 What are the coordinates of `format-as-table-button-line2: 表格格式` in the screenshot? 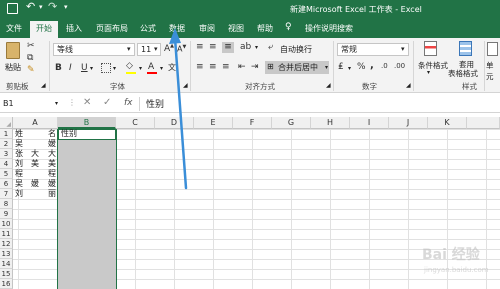 It's located at (463, 73).